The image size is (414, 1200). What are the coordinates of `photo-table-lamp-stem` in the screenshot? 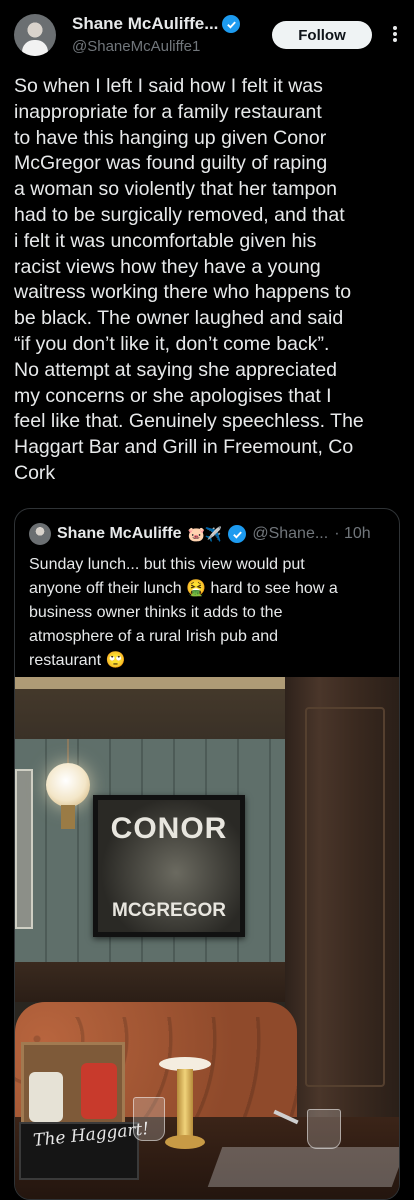 It's located at (185, 1104).